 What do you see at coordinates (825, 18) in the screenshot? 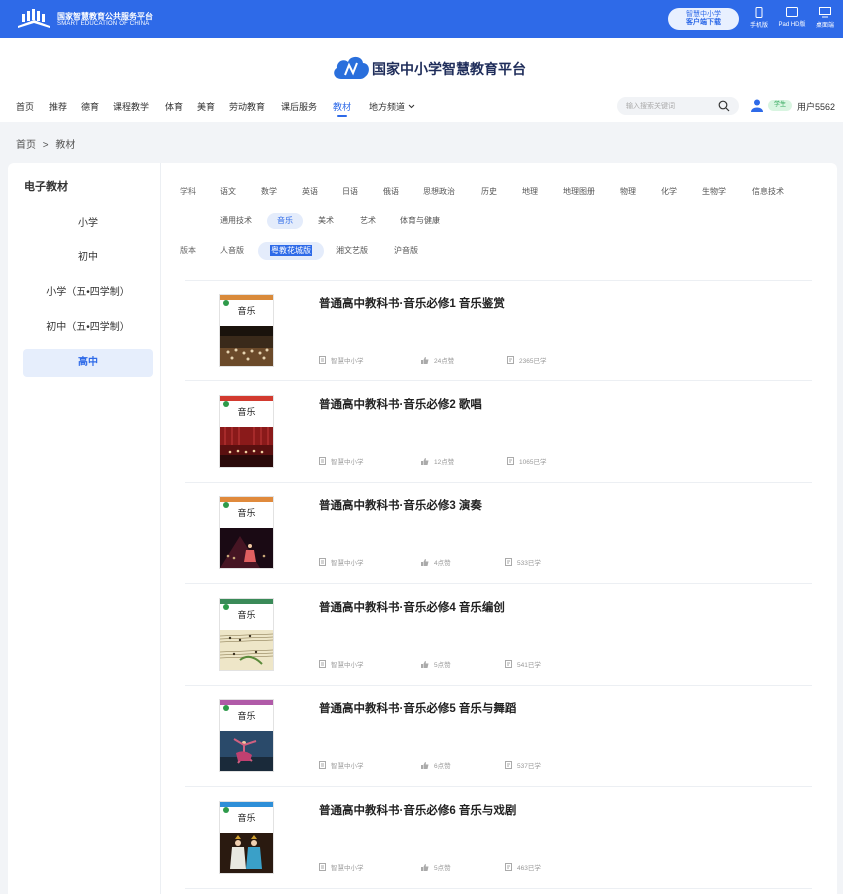
I see `device-desktop-link: 桌面端` at bounding box center [825, 18].